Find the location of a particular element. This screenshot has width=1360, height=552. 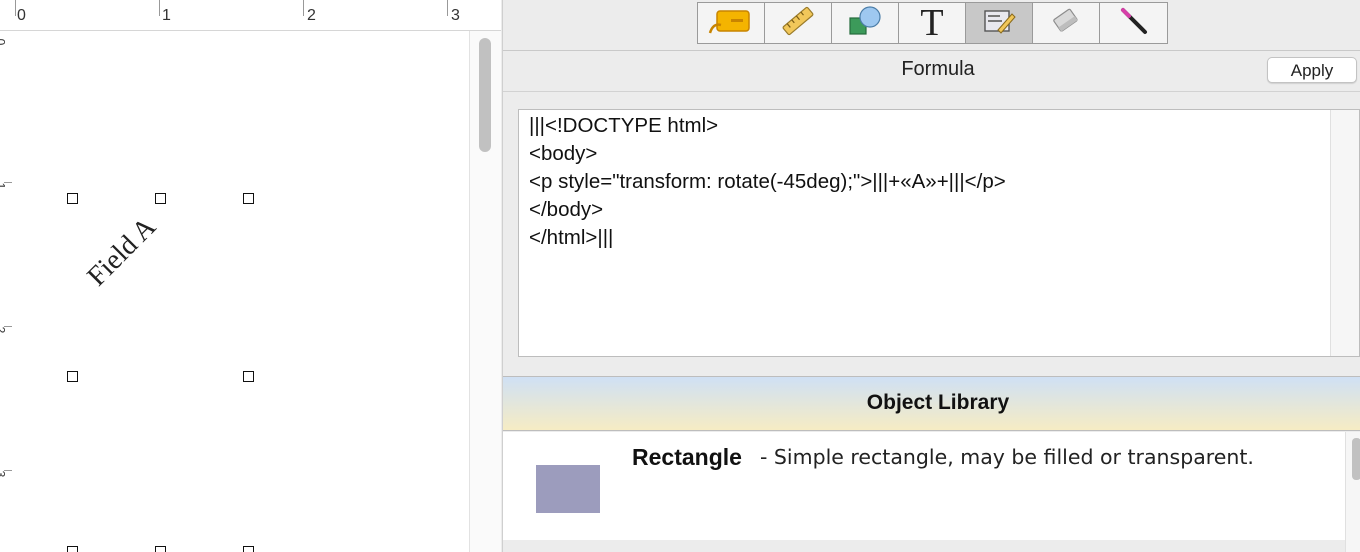

formula-editor-scrollbar is located at coordinates (1344, 233).